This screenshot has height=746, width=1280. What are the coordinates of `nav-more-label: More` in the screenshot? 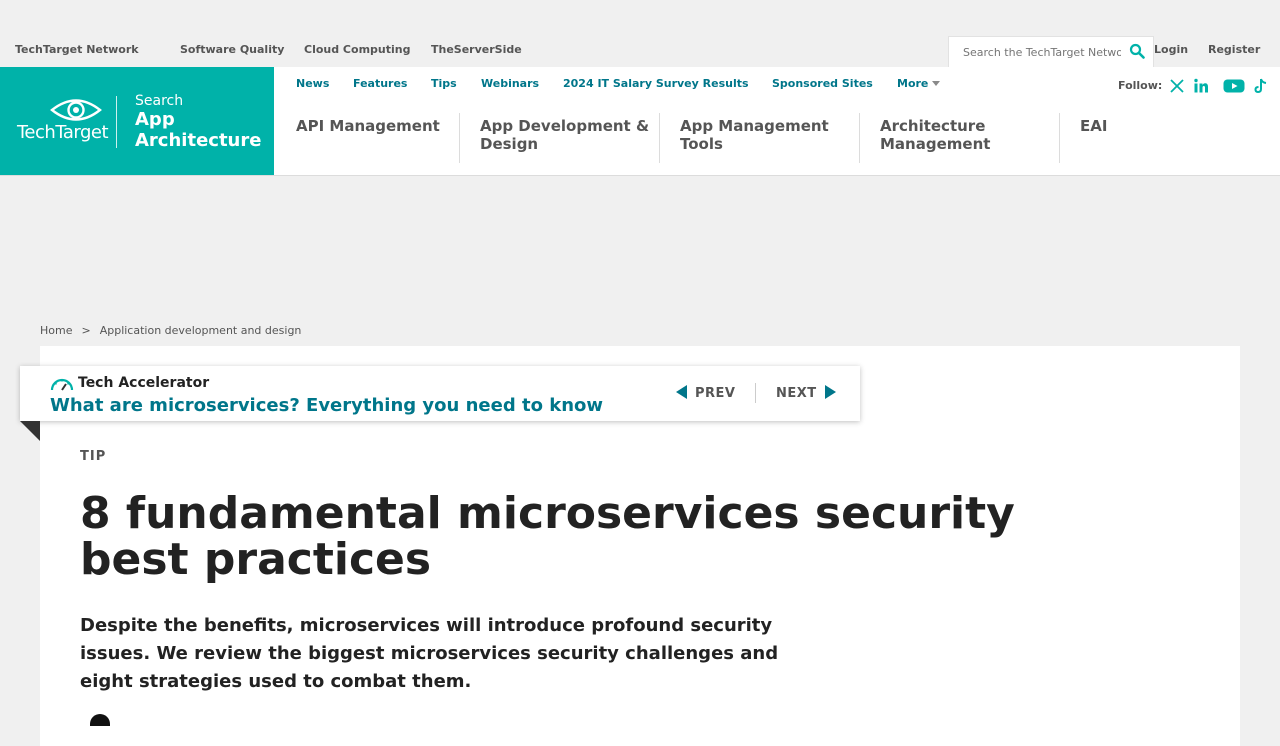 It's located at (913, 83).